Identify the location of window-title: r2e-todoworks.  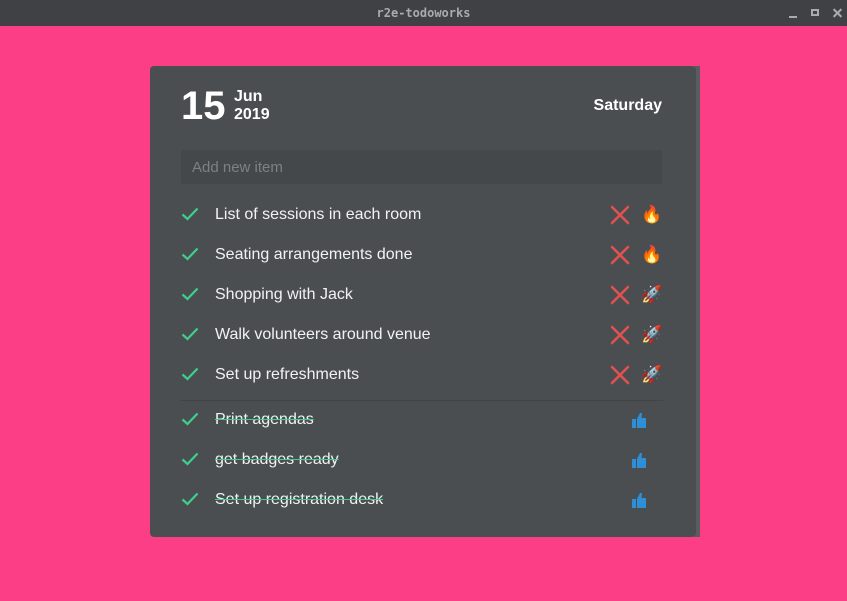
(423, 13).